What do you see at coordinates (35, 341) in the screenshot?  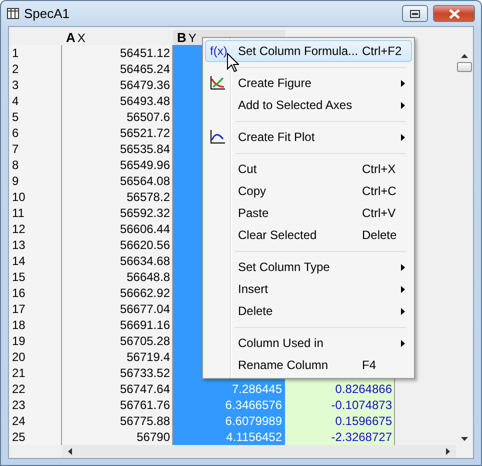 I see `row-number: 19` at bounding box center [35, 341].